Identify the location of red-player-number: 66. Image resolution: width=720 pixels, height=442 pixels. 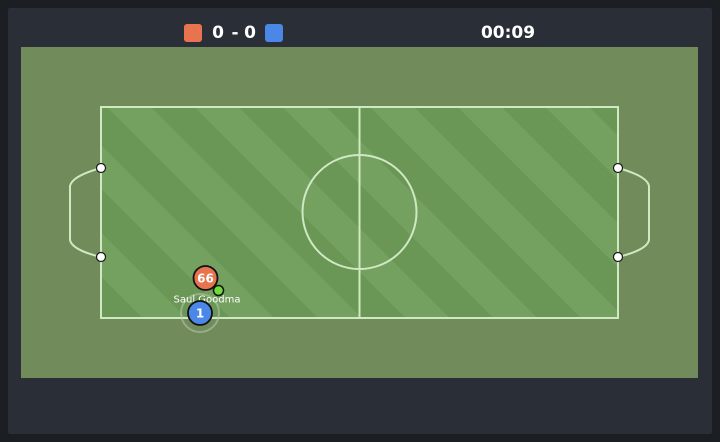
(205, 279).